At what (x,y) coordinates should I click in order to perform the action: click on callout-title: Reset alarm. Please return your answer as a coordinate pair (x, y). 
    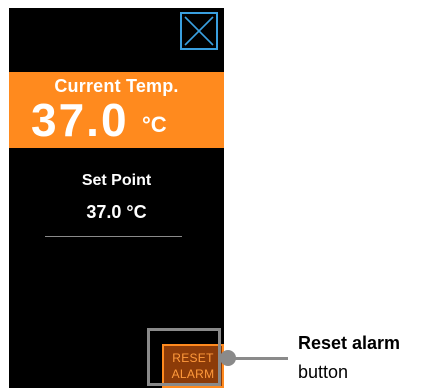
    Looking at the image, I should click on (349, 343).